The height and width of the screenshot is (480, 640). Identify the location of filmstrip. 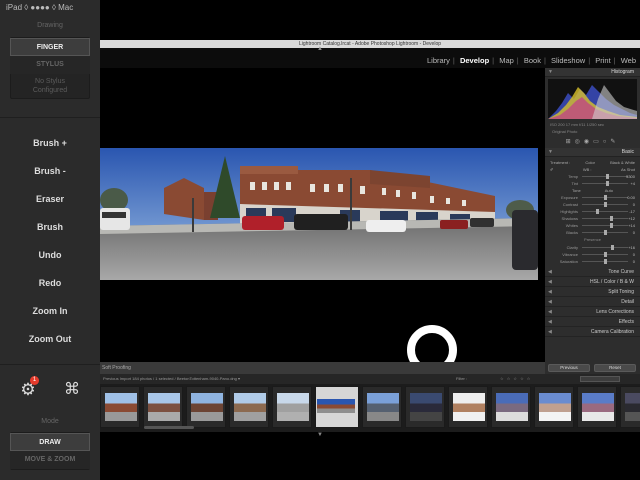
(370, 408).